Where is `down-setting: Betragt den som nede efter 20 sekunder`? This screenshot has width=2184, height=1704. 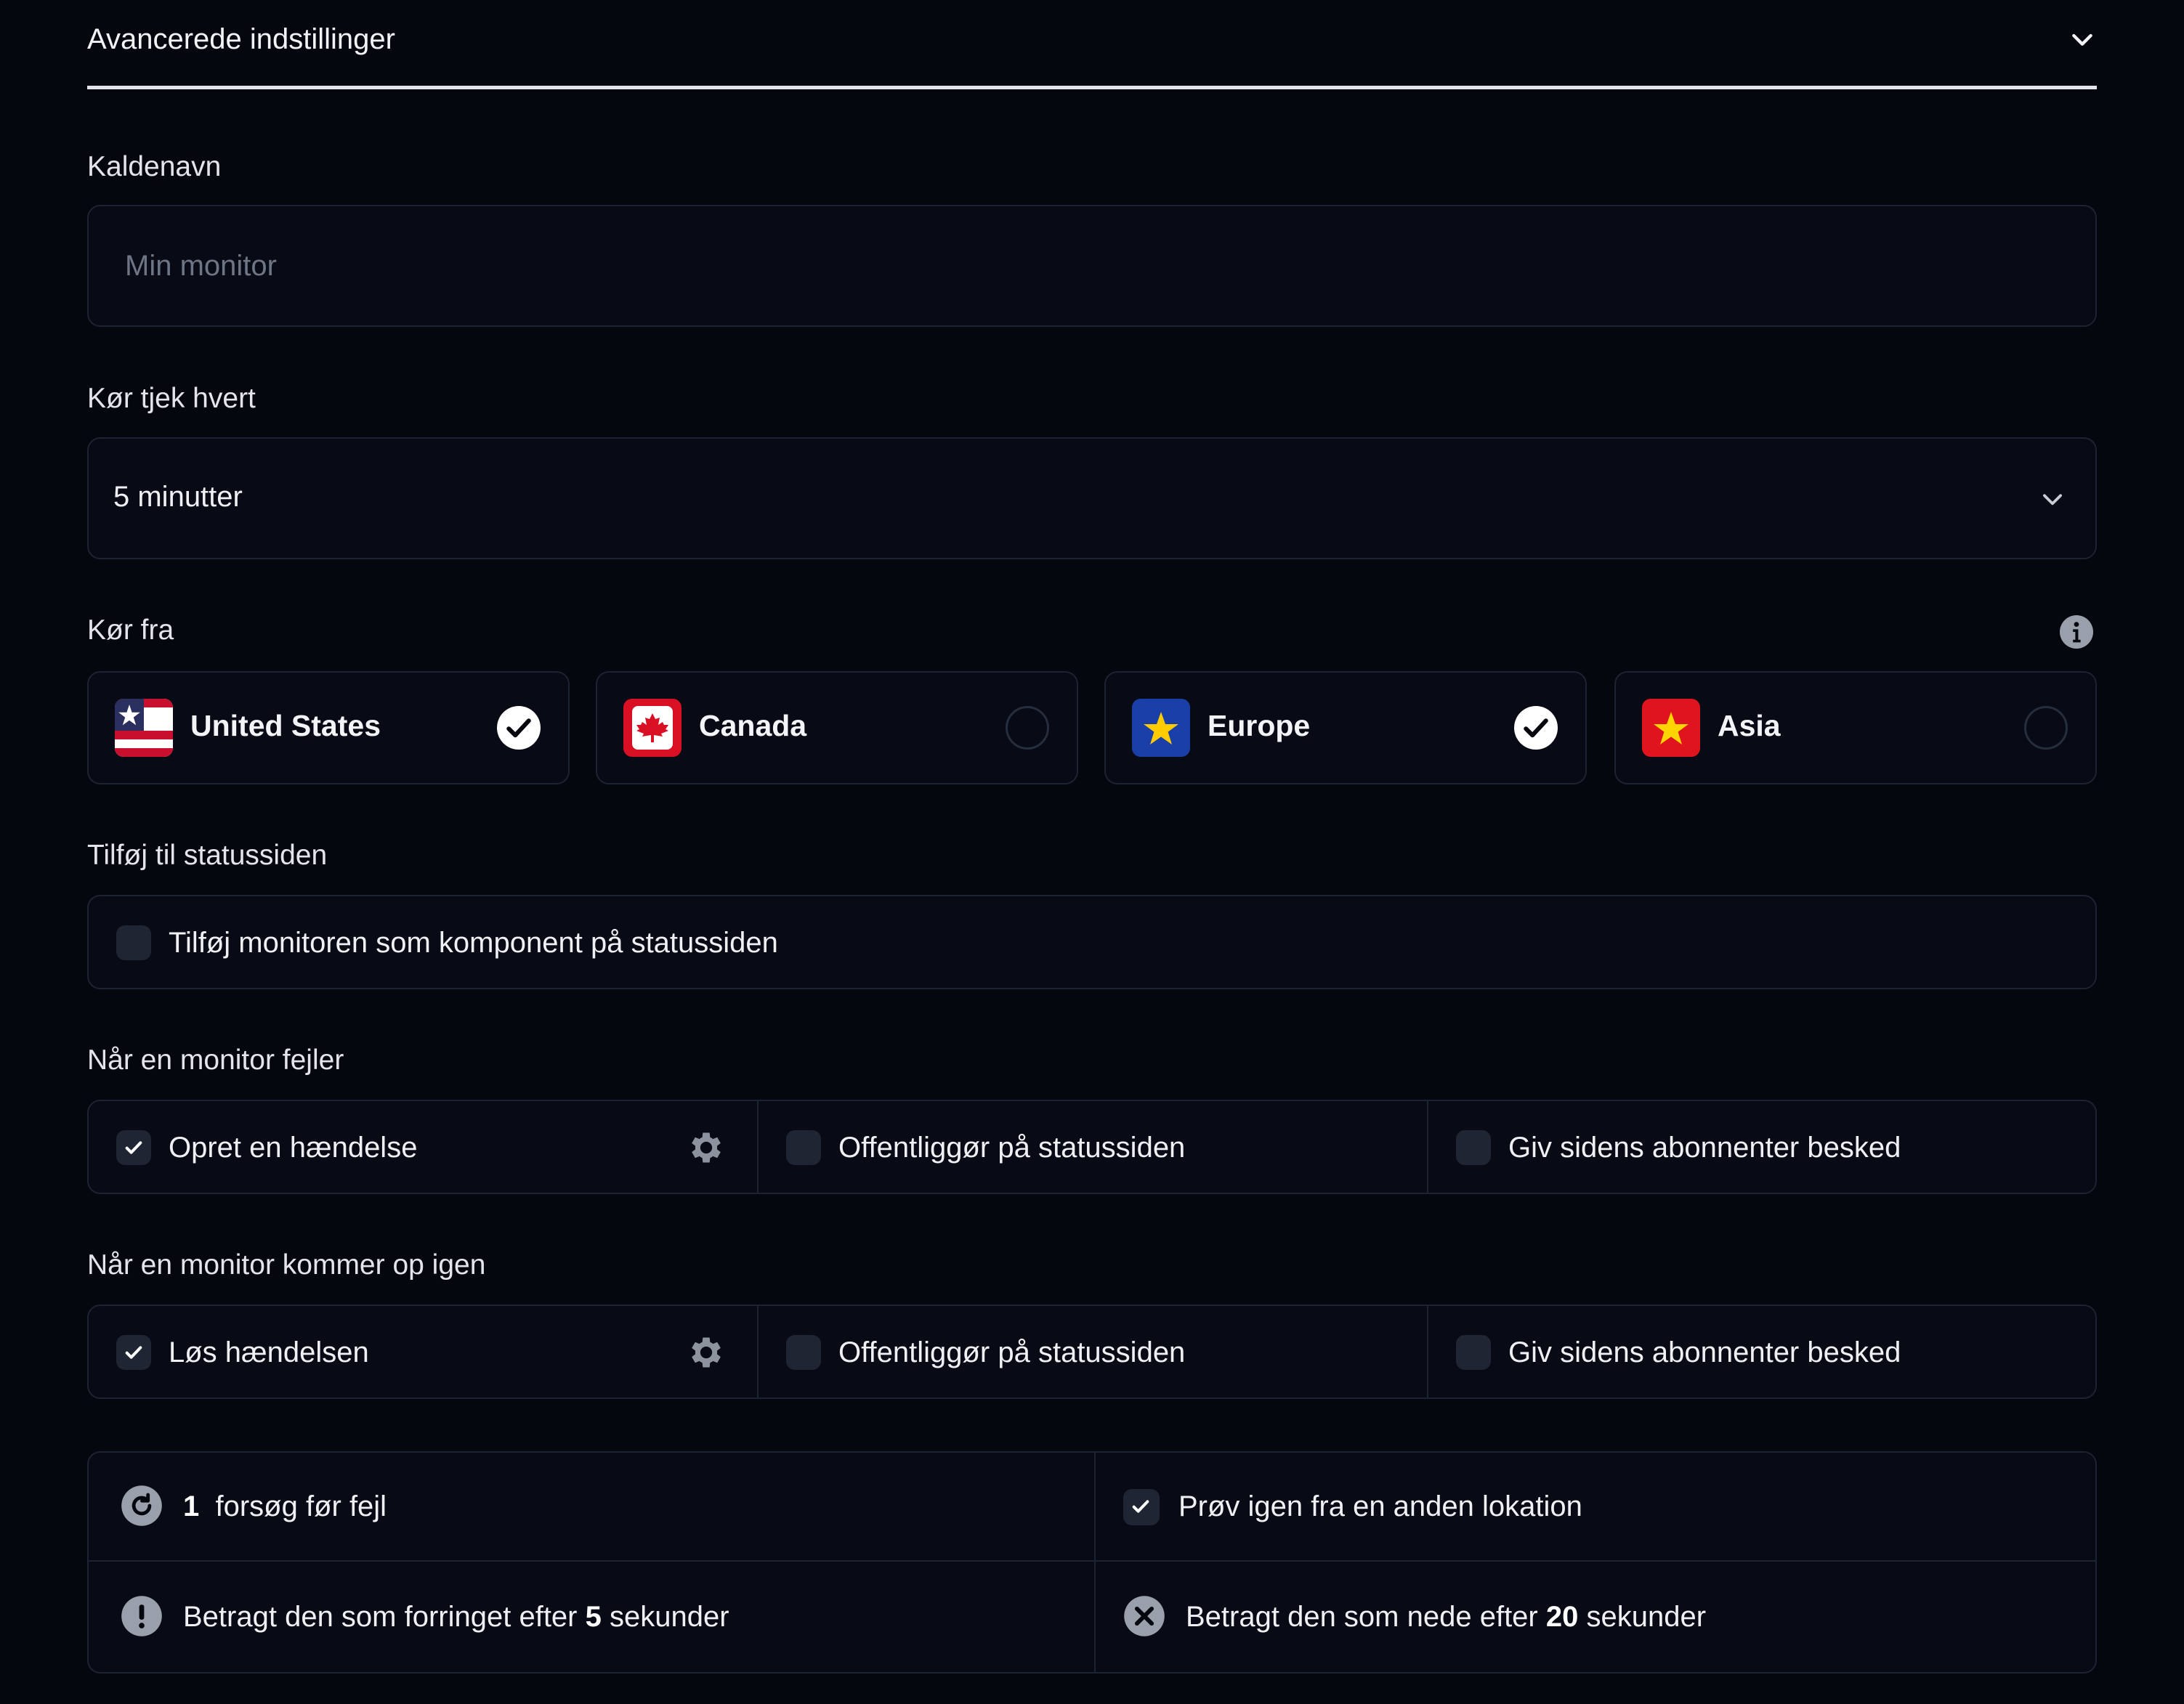 down-setting: Betragt den som nede efter 20 sekunder is located at coordinates (1446, 1617).